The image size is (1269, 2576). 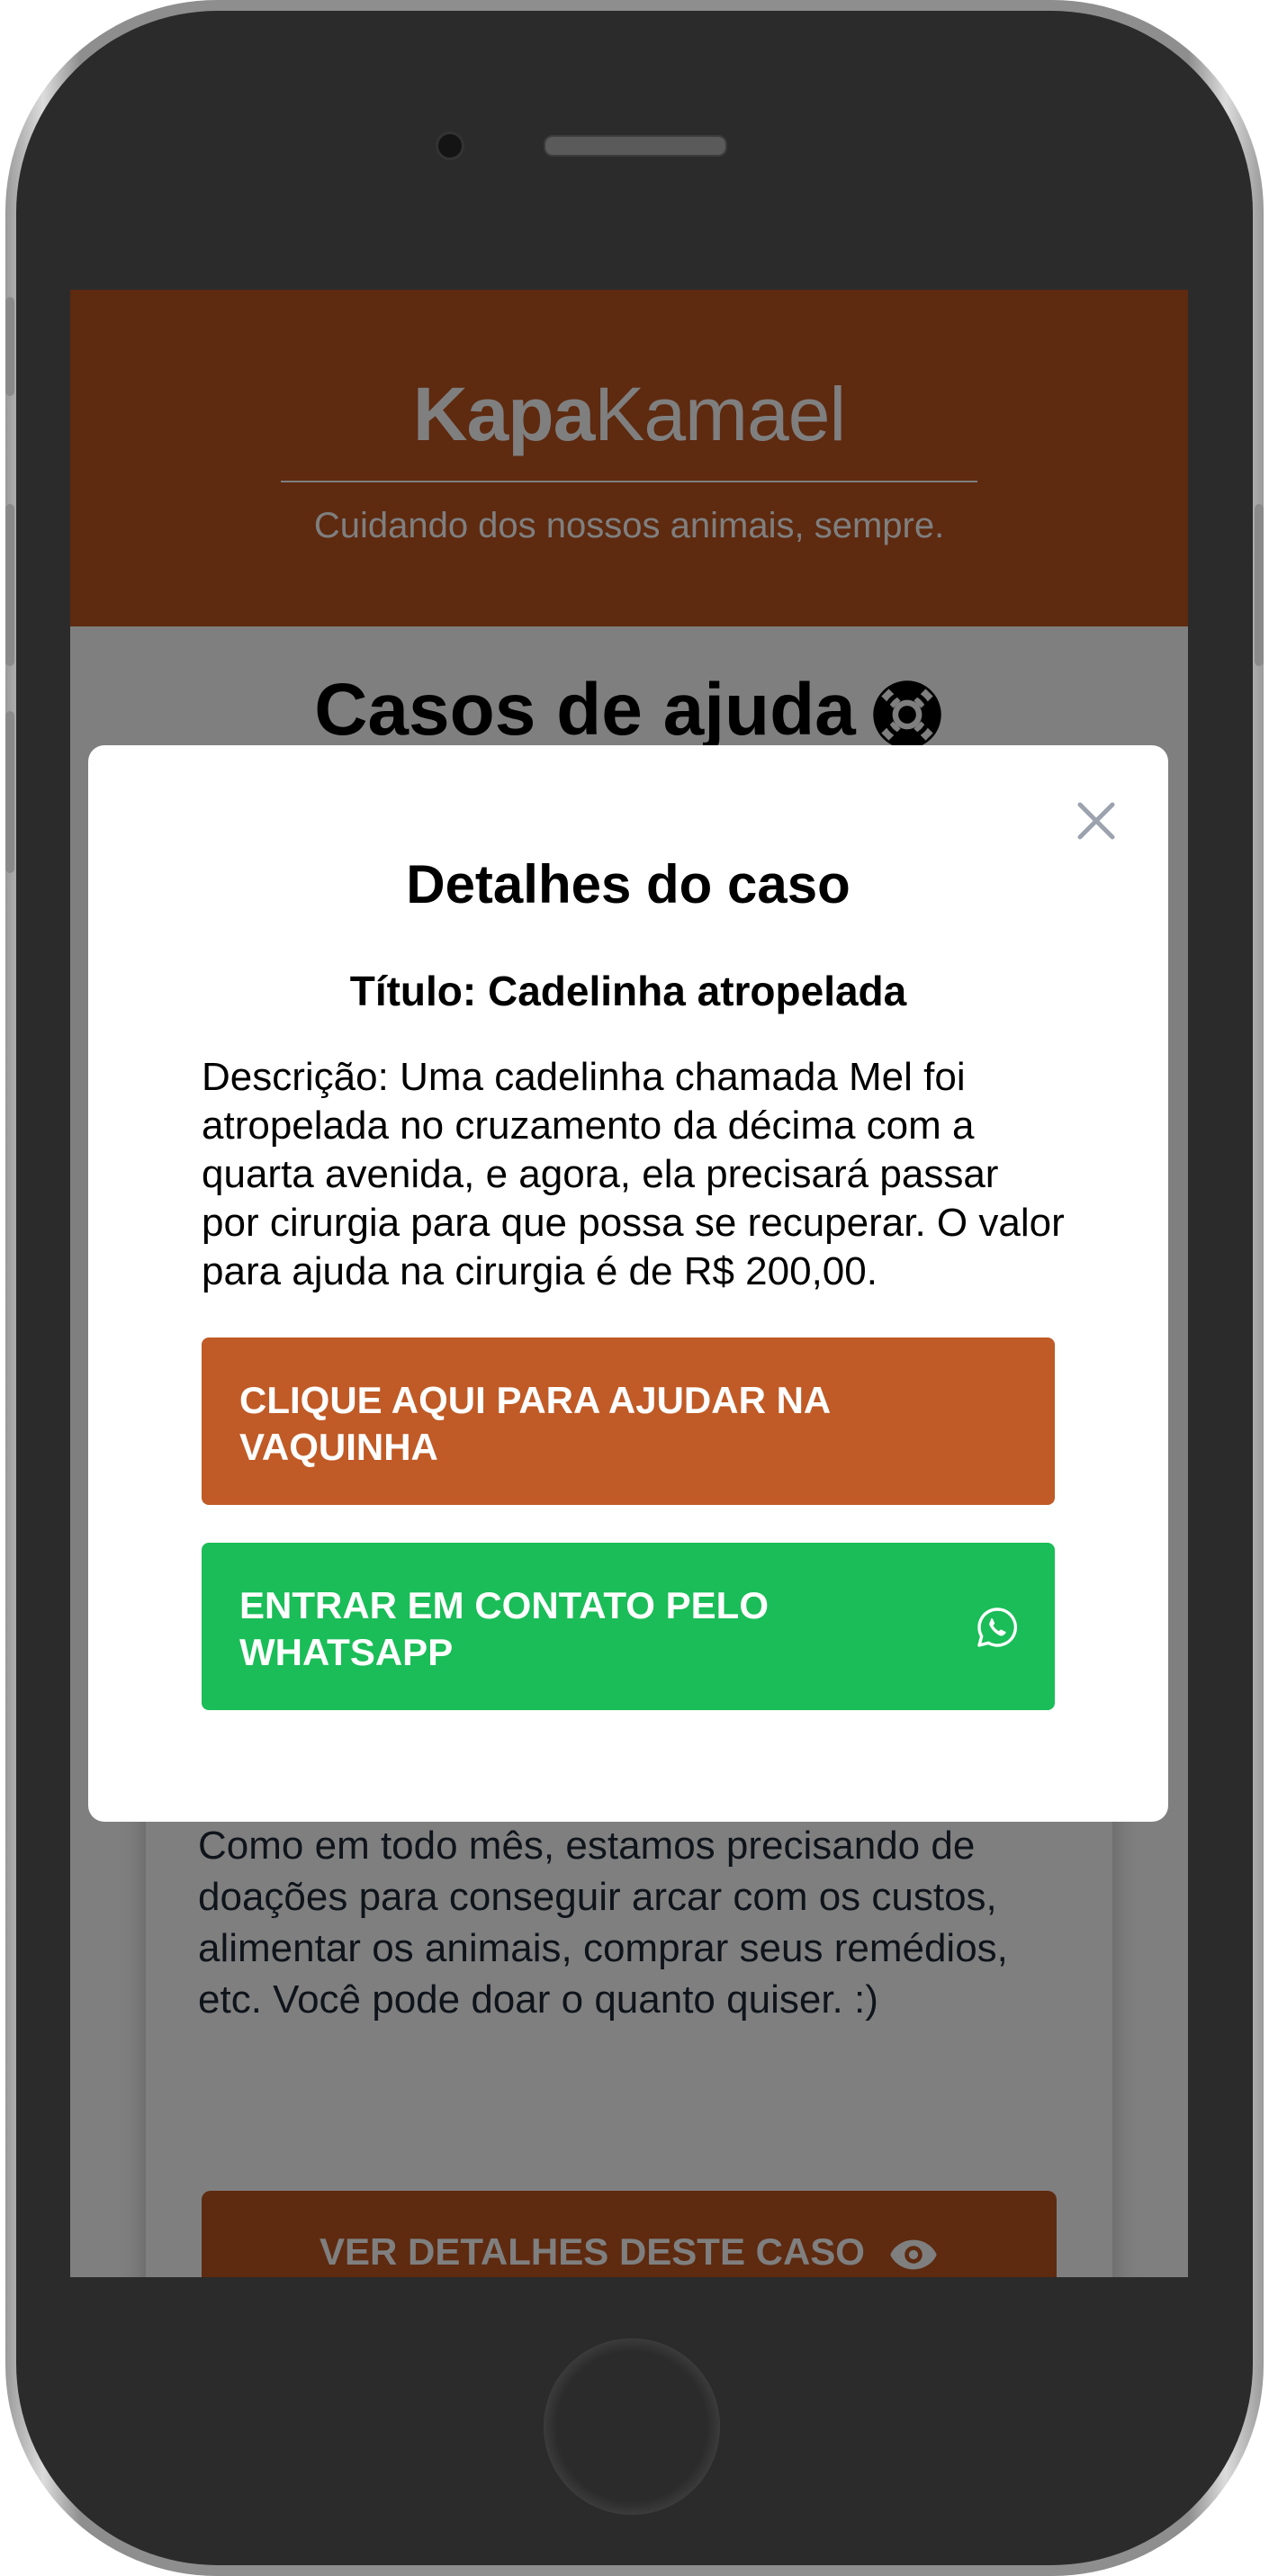 What do you see at coordinates (1096, 821) in the screenshot?
I see `close-icon` at bounding box center [1096, 821].